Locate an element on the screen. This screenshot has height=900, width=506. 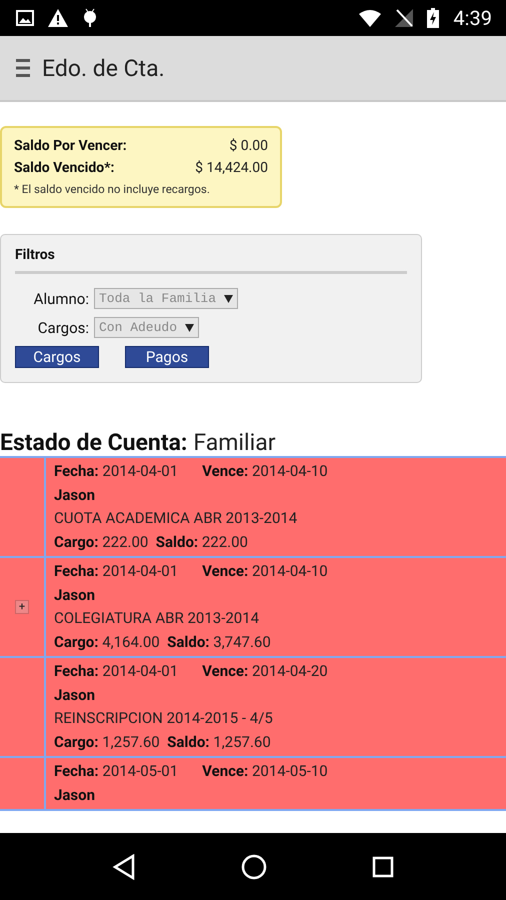
due-date-text: Vence: 2014-04-20 is located at coordinates (265, 671).